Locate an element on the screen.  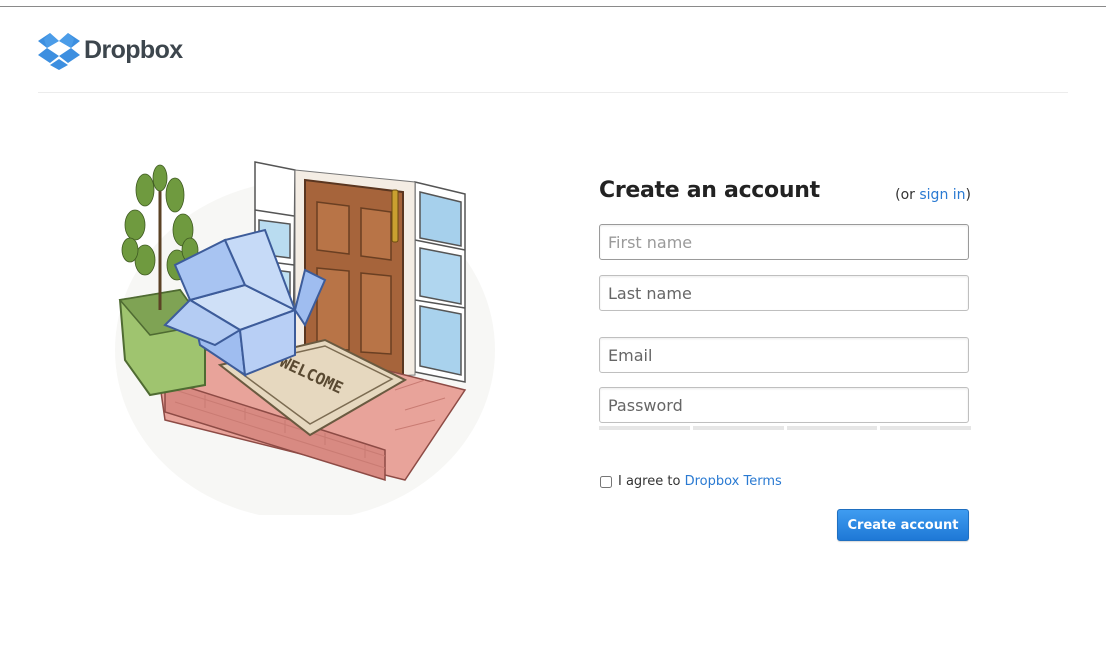
dropbox-logo: Dropbox is located at coordinates (110, 50).